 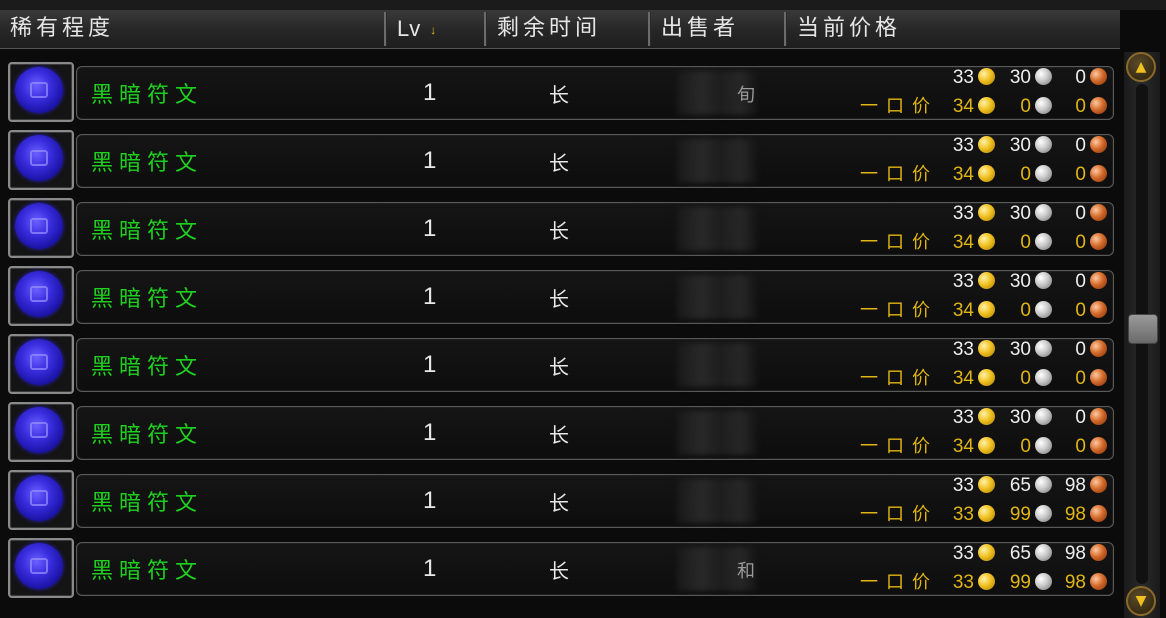 I want to click on buyout-silver: 99, so click(x=1020, y=514).